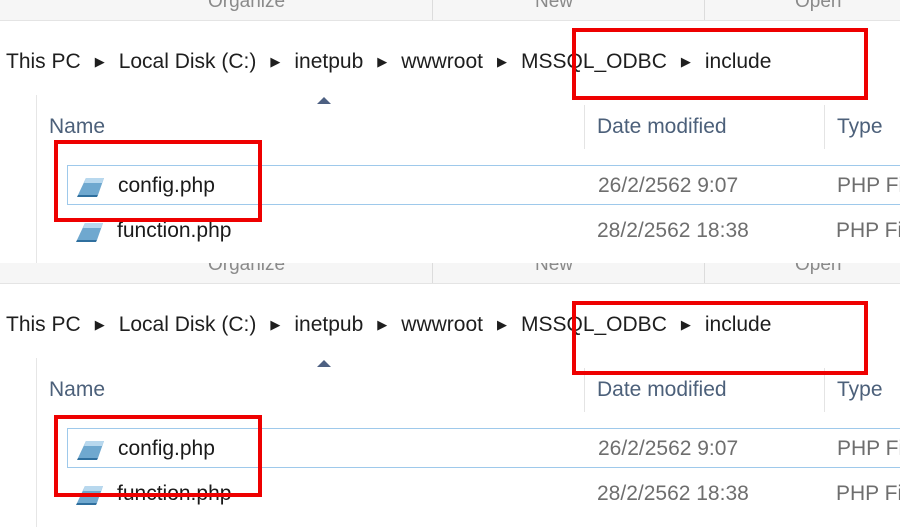  Describe the element at coordinates (89, 232) in the screenshot. I see `php-file-icon` at that location.